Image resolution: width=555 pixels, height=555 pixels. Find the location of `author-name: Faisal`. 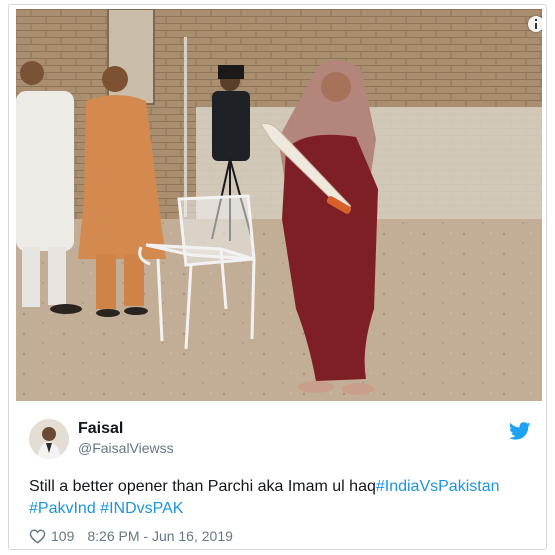

author-name: Faisal is located at coordinates (100, 429).